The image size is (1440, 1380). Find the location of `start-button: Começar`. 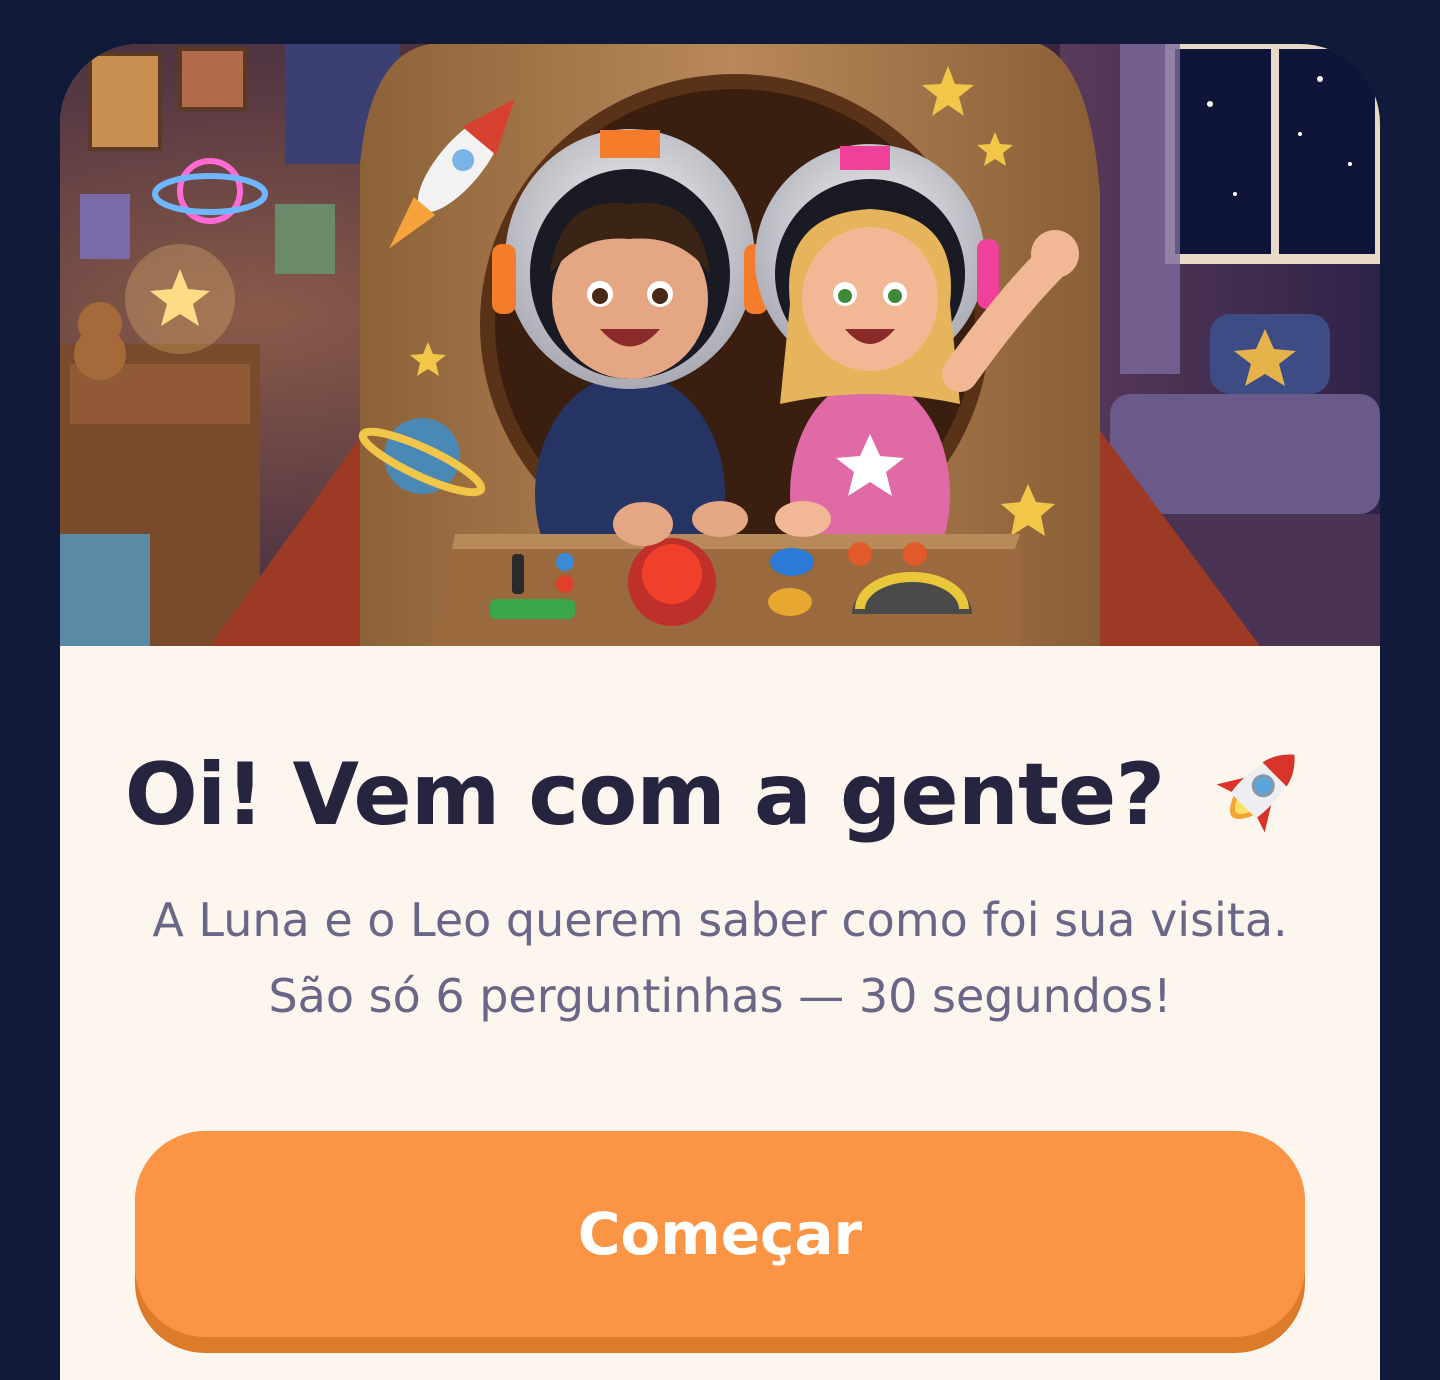

start-button: Começar is located at coordinates (720, 1242).